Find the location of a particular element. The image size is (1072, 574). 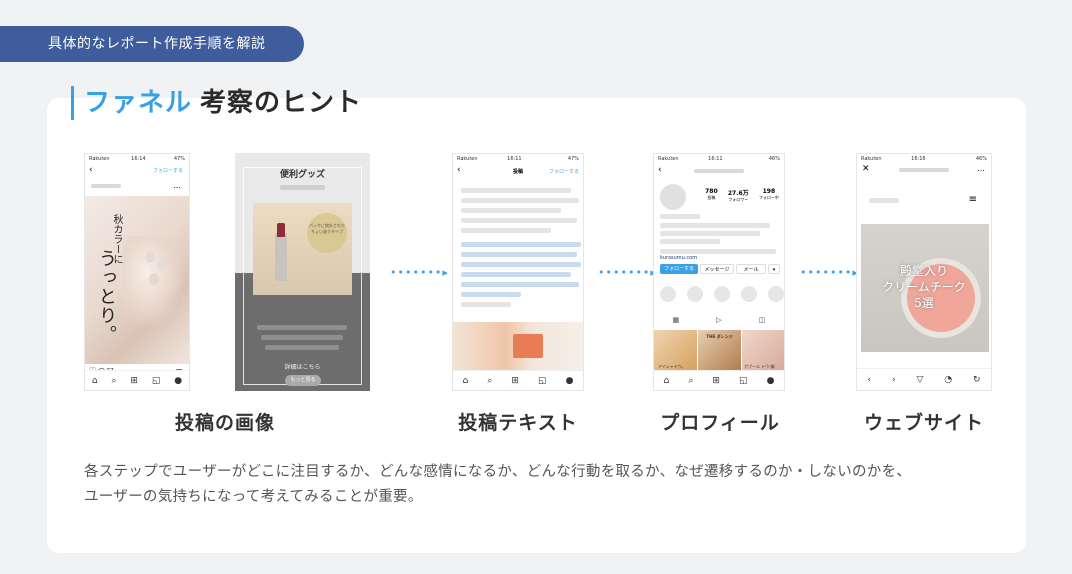

status-bar: Rakuten 16:11 47% is located at coordinates (518, 159).